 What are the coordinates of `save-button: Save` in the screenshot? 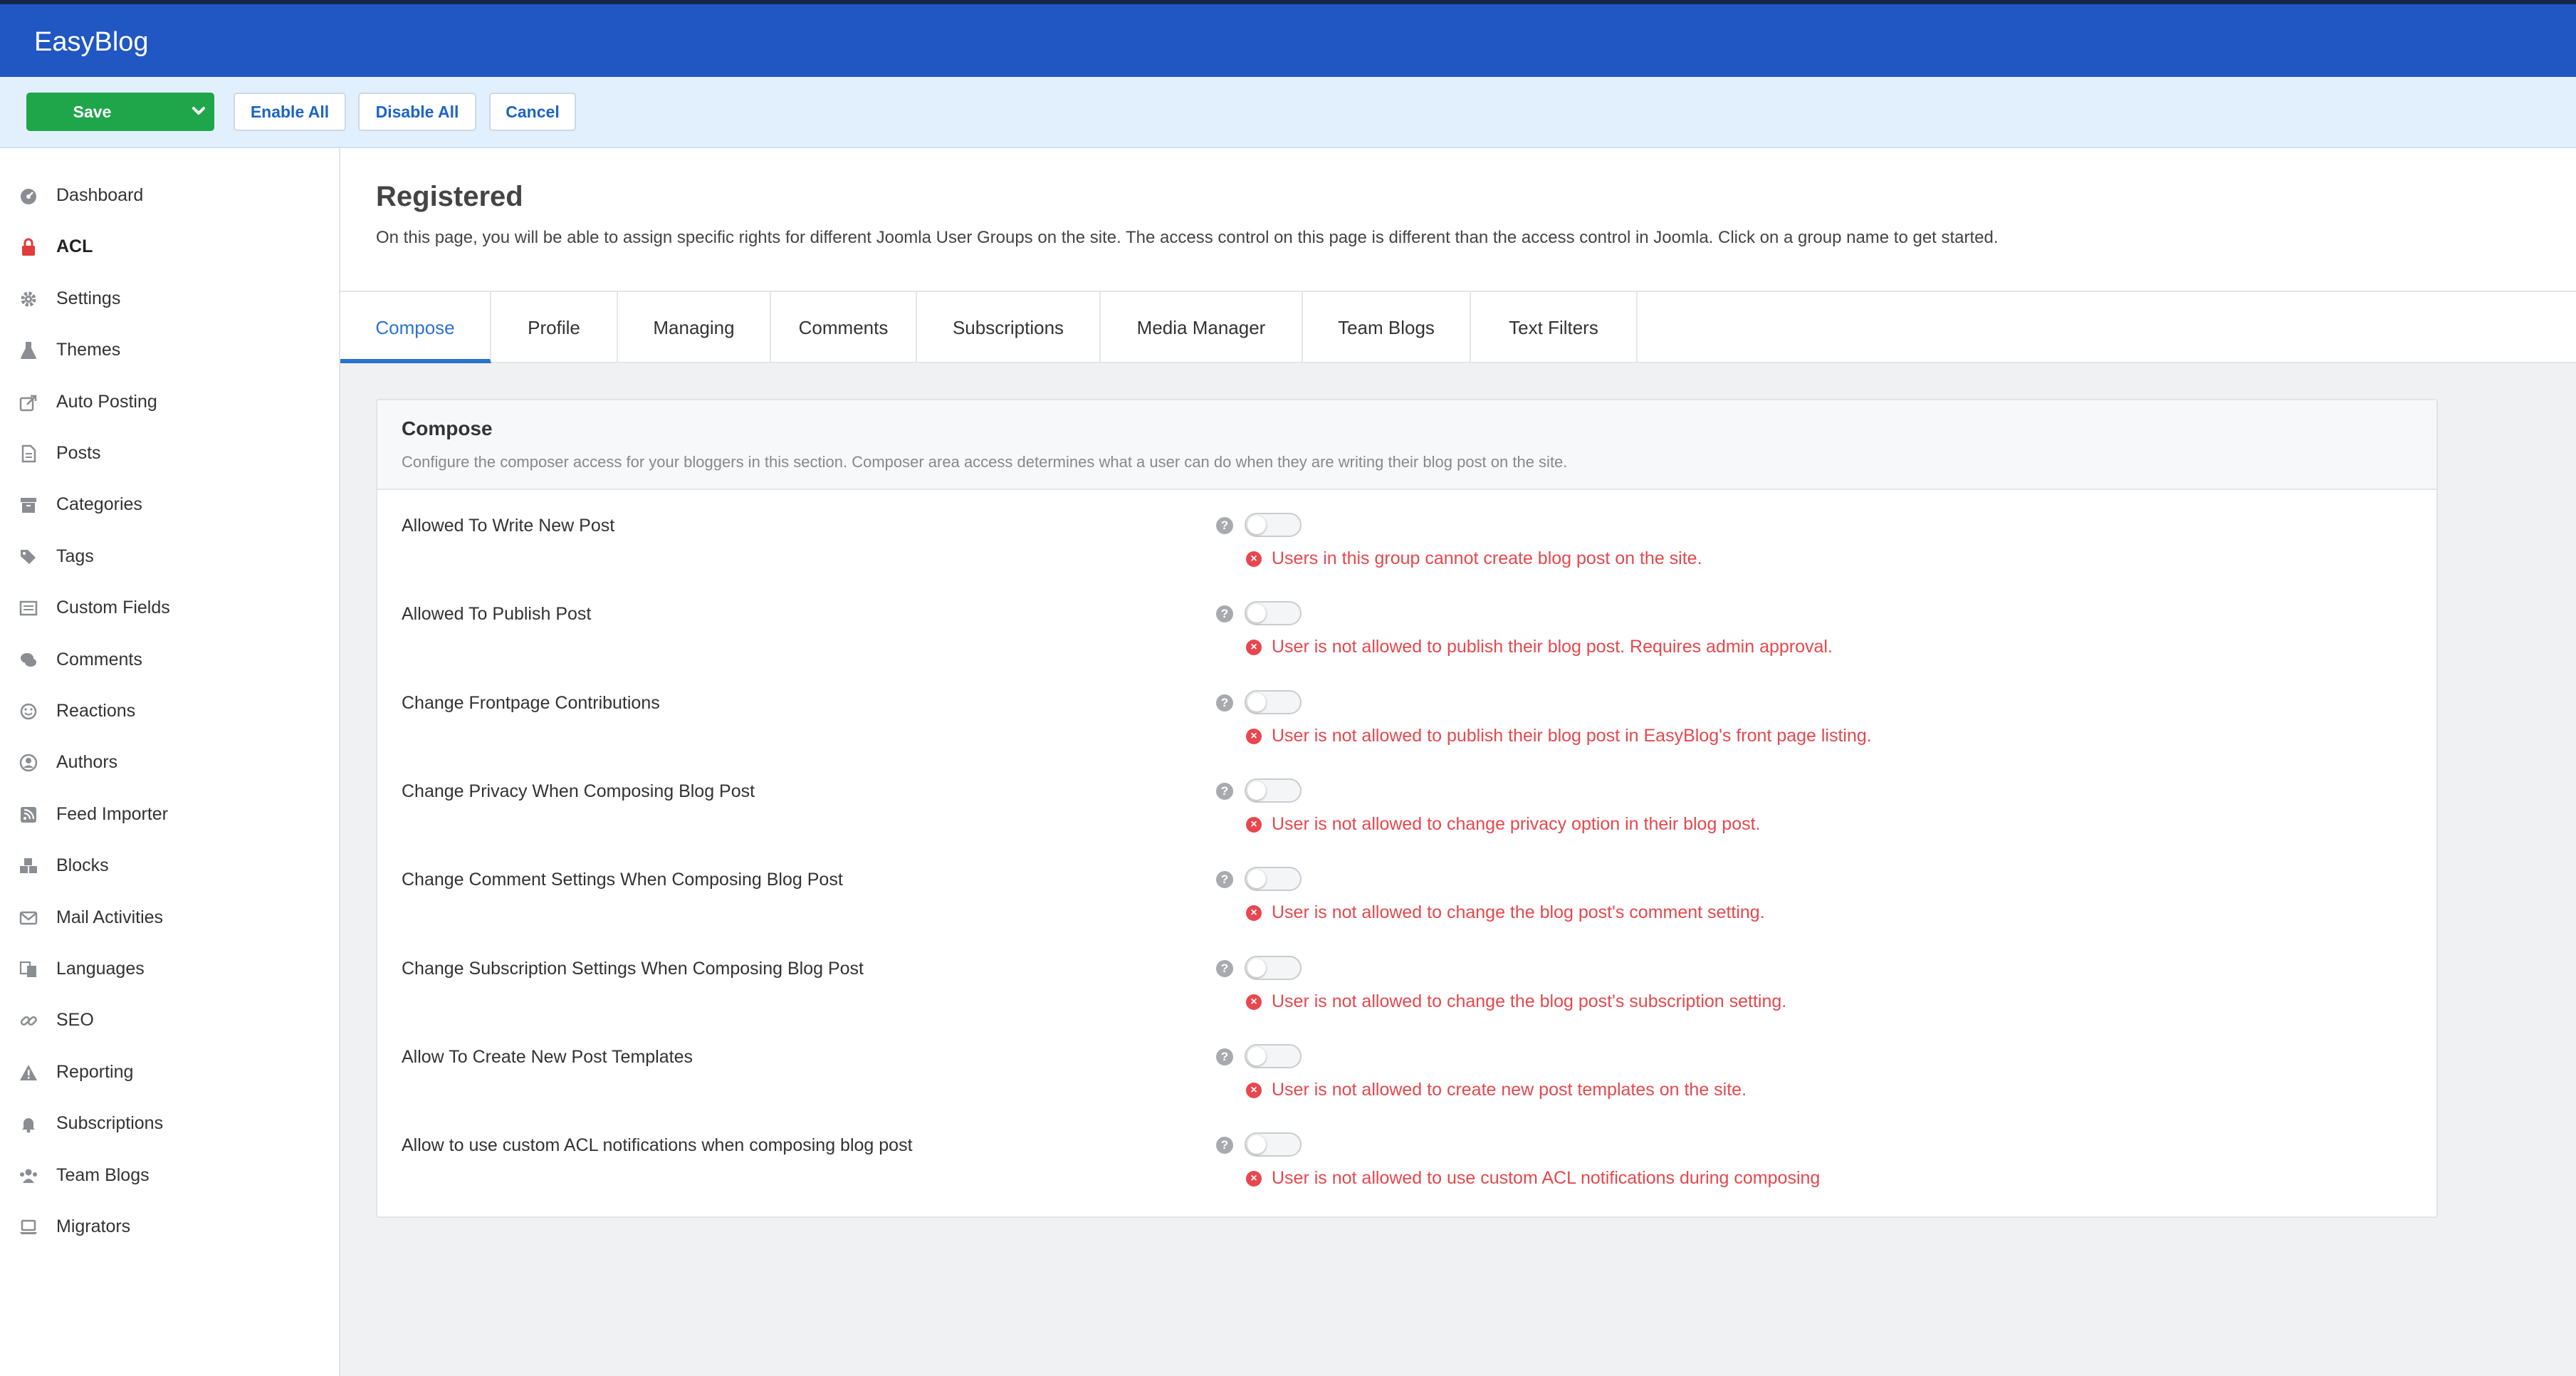 It's located at (120, 112).